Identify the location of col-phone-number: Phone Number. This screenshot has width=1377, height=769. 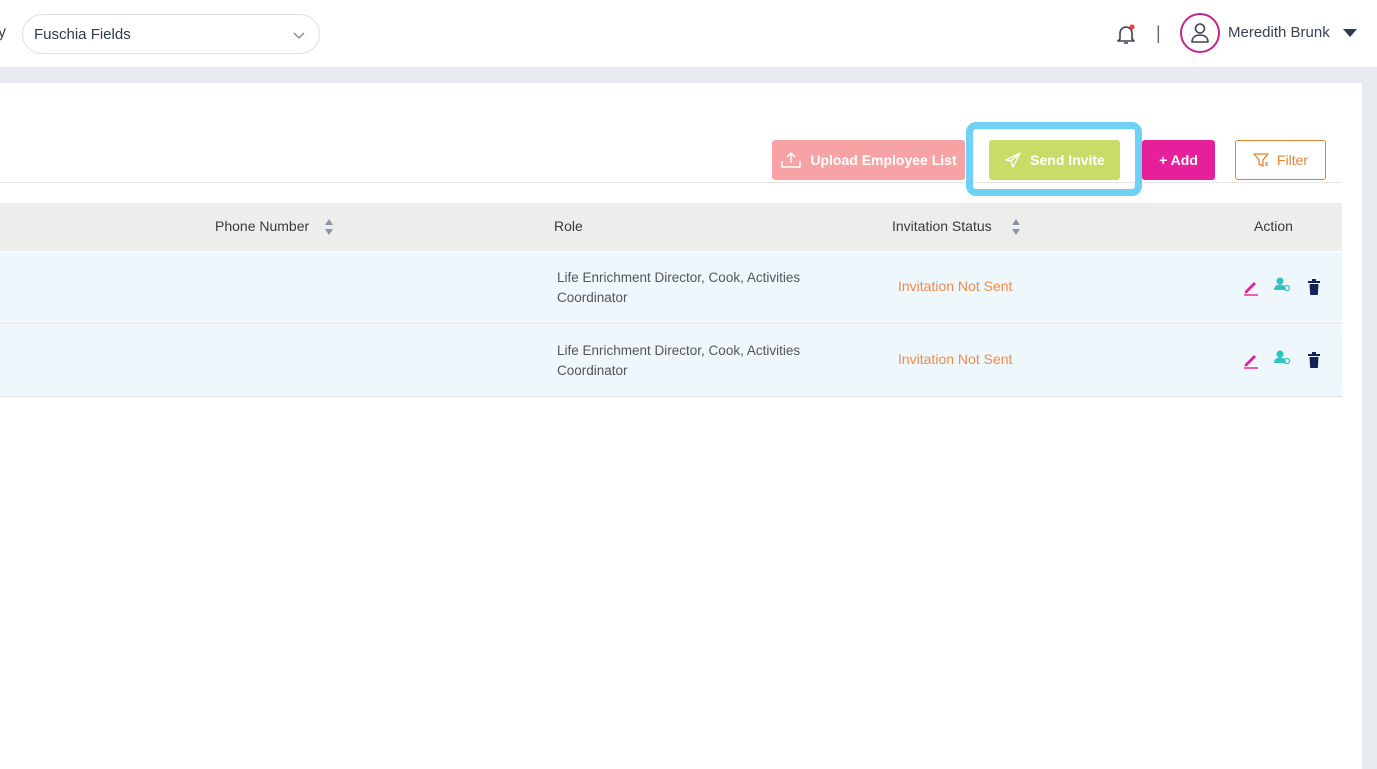
(262, 226).